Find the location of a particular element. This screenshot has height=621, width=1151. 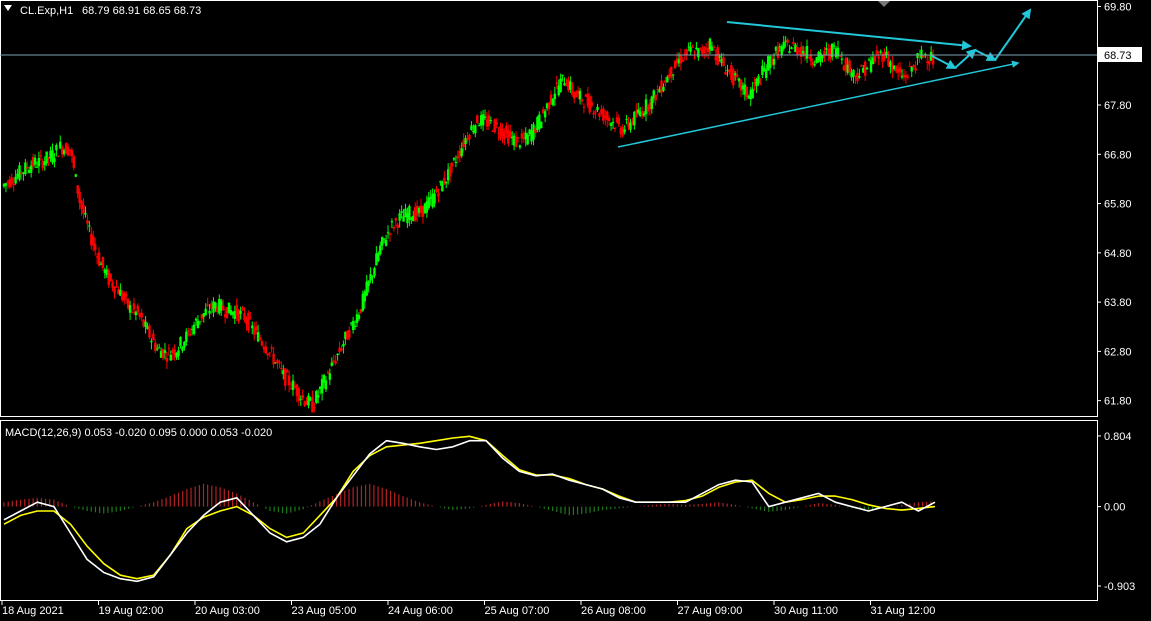

price-tick-label: 67.80 is located at coordinates (1118, 106).